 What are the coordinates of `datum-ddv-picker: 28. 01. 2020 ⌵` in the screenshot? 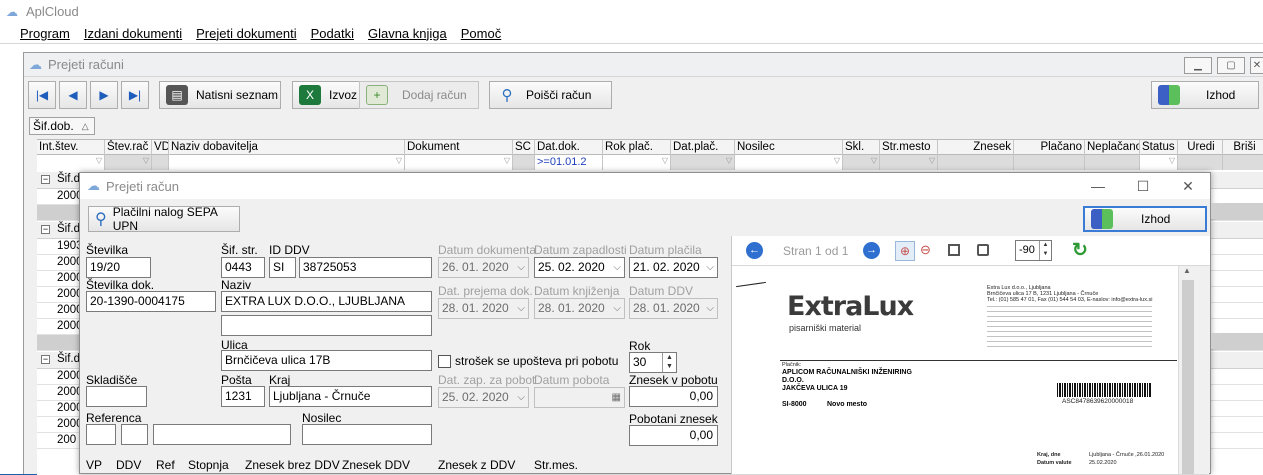 It's located at (673, 308).